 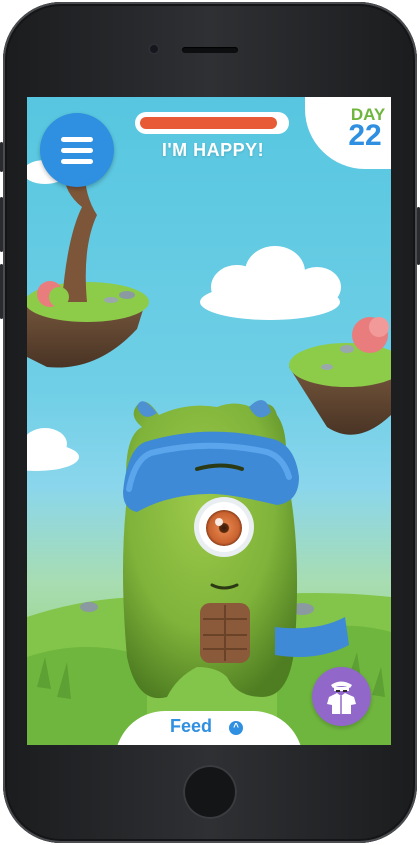 I want to click on wardrobe-button, so click(x=341, y=696).